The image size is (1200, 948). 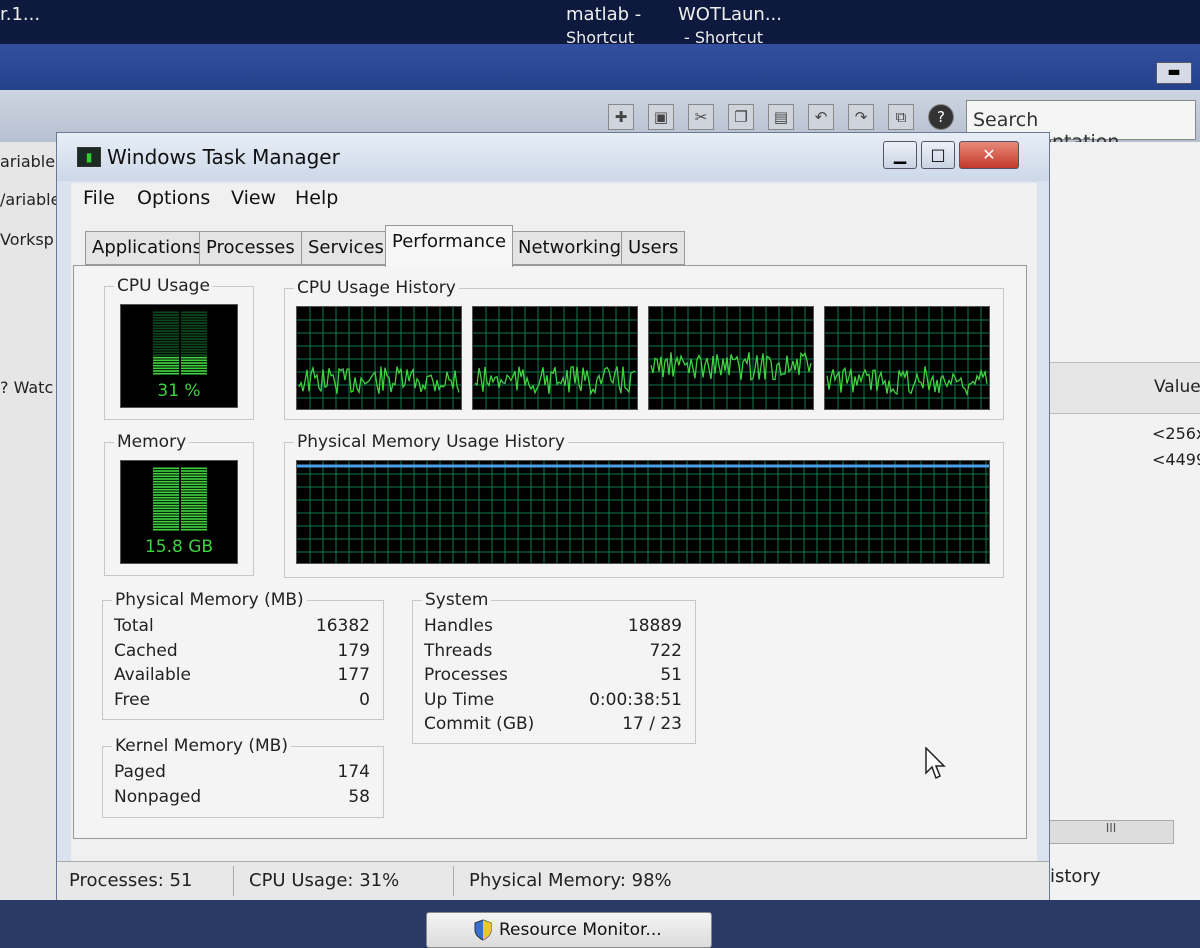 What do you see at coordinates (99, 198) in the screenshot?
I see `menu-file: File` at bounding box center [99, 198].